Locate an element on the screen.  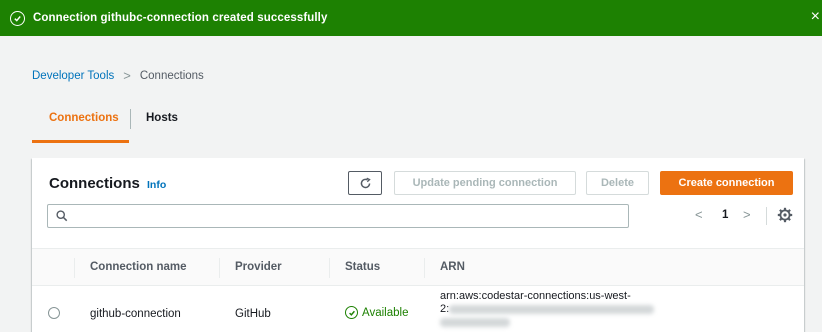
refresh-button is located at coordinates (365, 183).